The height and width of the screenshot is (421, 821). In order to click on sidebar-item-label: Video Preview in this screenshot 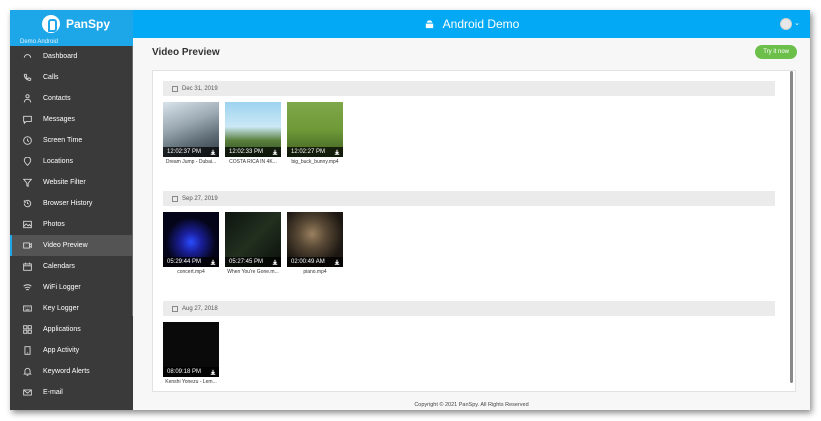, I will do `click(65, 245)`.